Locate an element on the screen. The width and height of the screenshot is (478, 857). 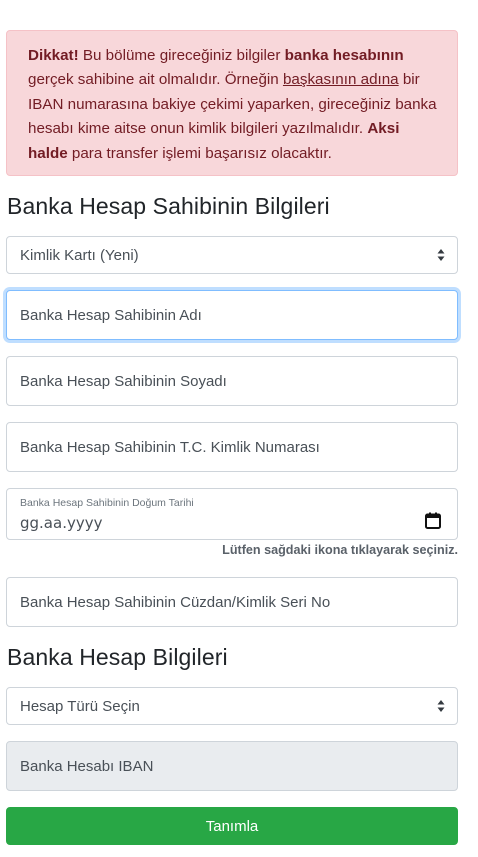
first-name-placeholder: Banka Hesap Sahibinin Adı is located at coordinates (111, 315).